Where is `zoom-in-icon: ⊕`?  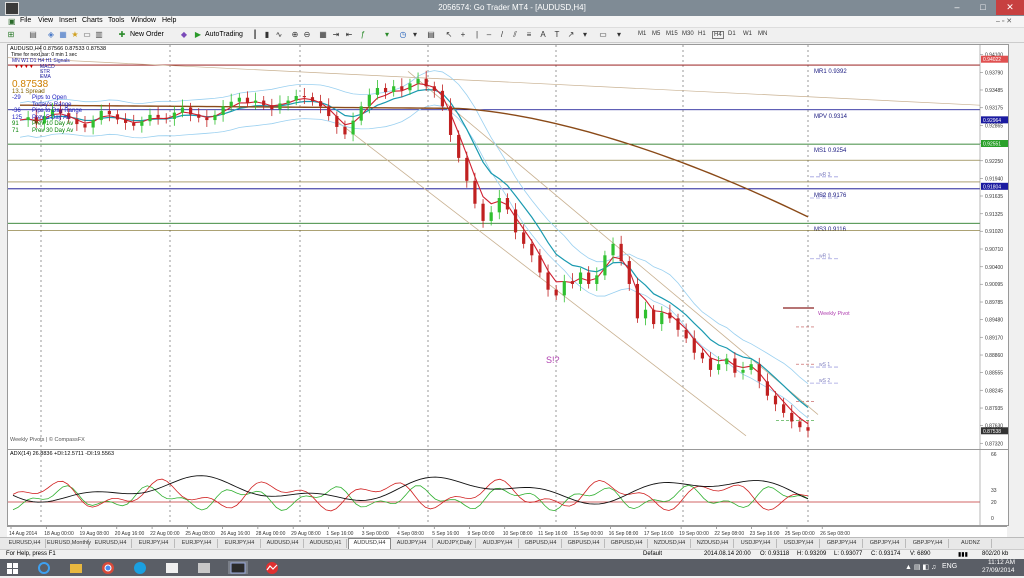 zoom-in-icon: ⊕ is located at coordinates (295, 35).